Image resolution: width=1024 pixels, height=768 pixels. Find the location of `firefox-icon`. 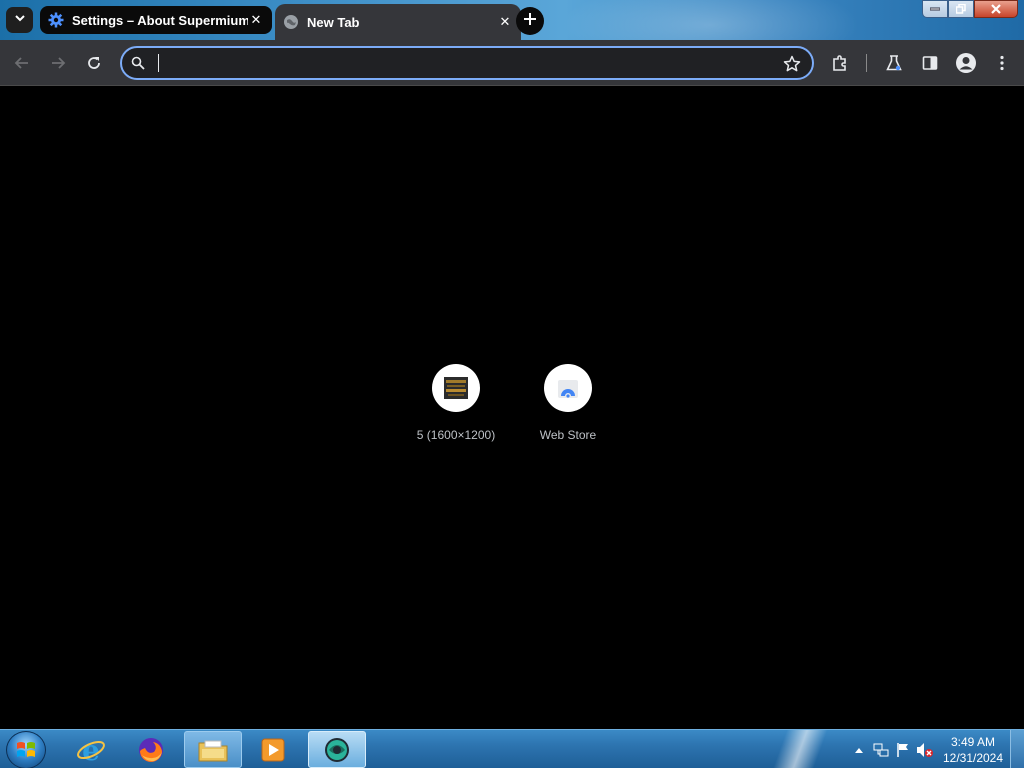

firefox-icon is located at coordinates (151, 749).